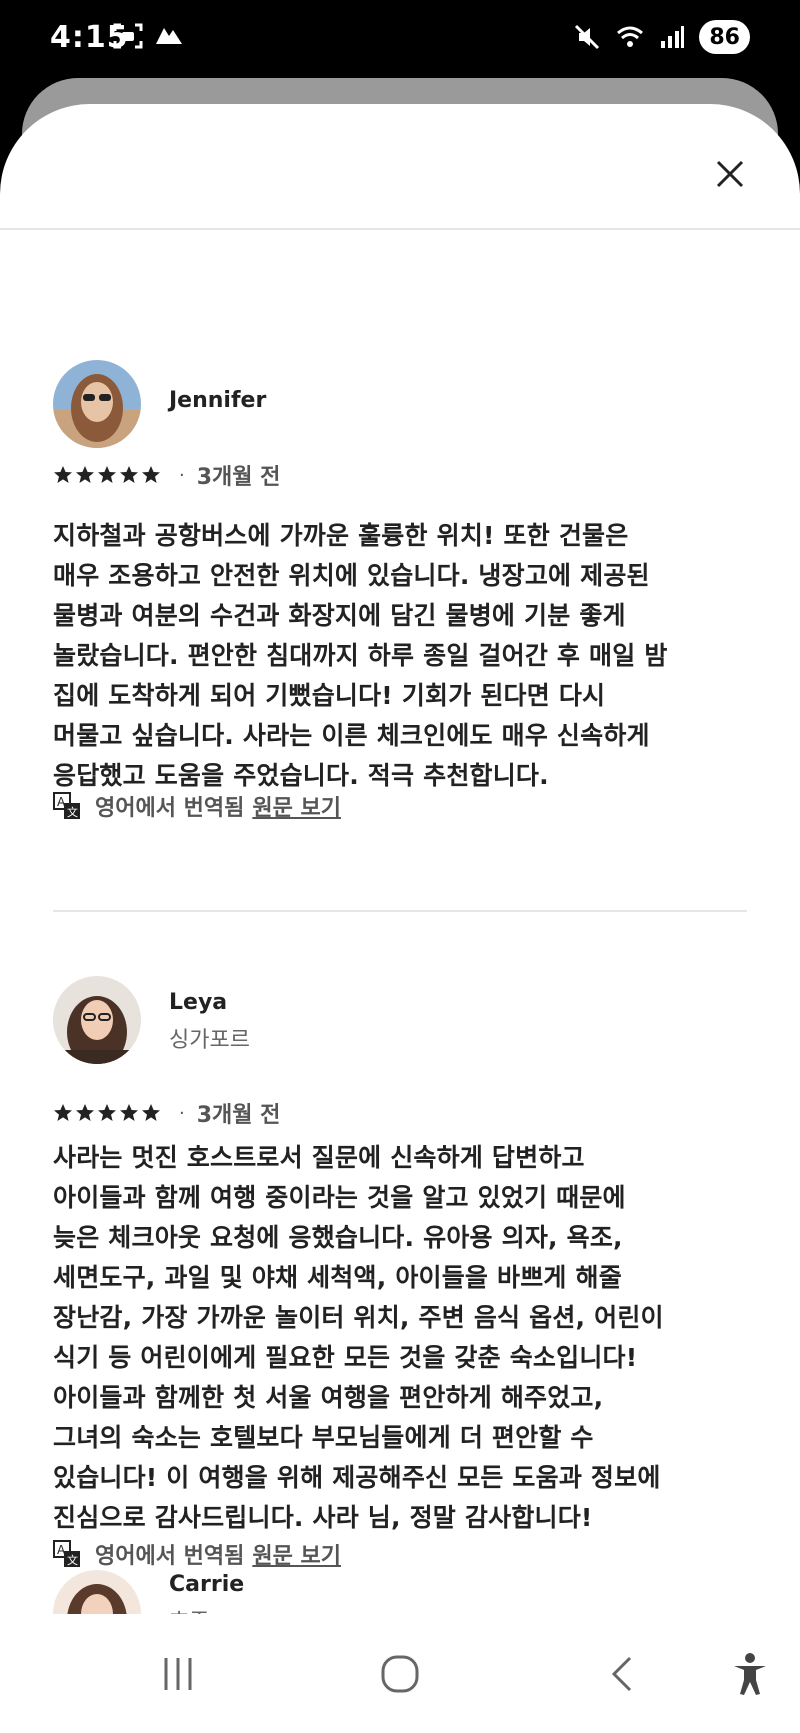  What do you see at coordinates (148, 36) in the screenshot?
I see `status-left-icons` at bounding box center [148, 36].